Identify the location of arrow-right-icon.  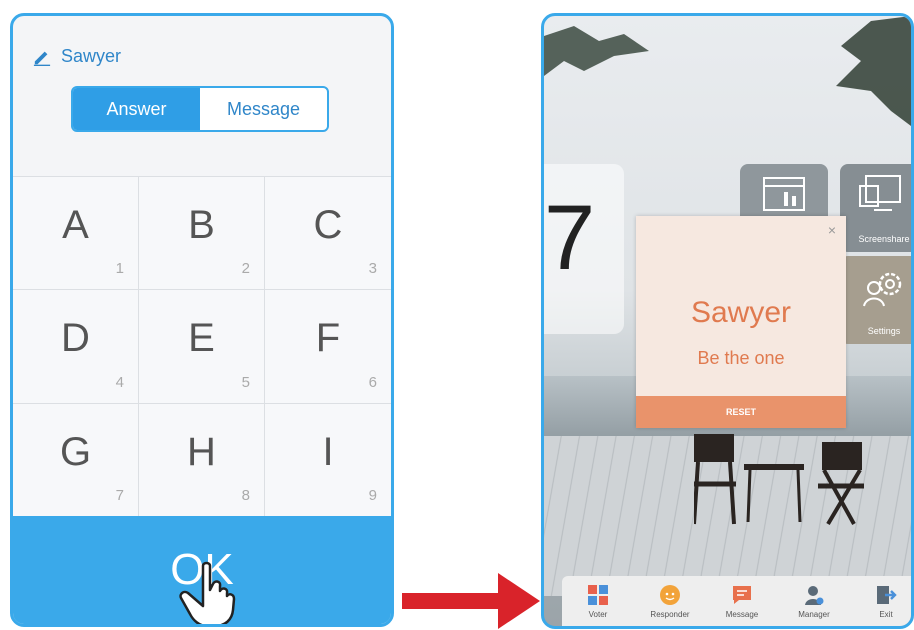
(471, 601).